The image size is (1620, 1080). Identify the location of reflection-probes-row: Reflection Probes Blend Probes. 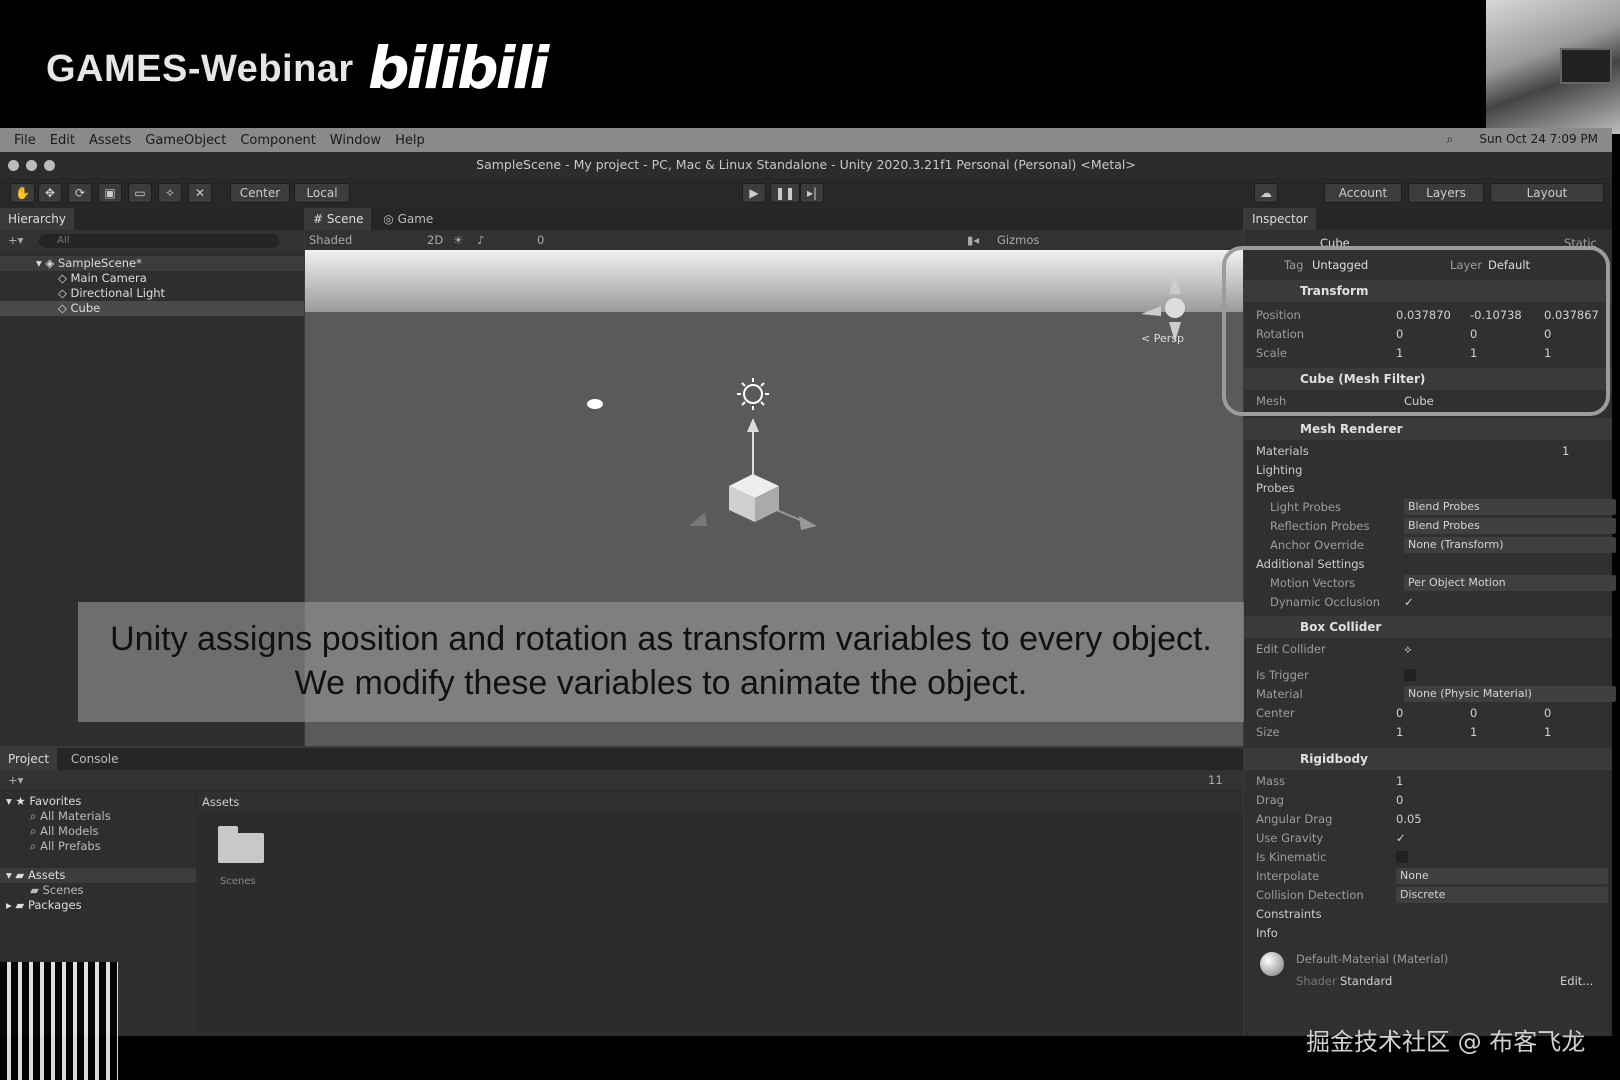
(1436, 526).